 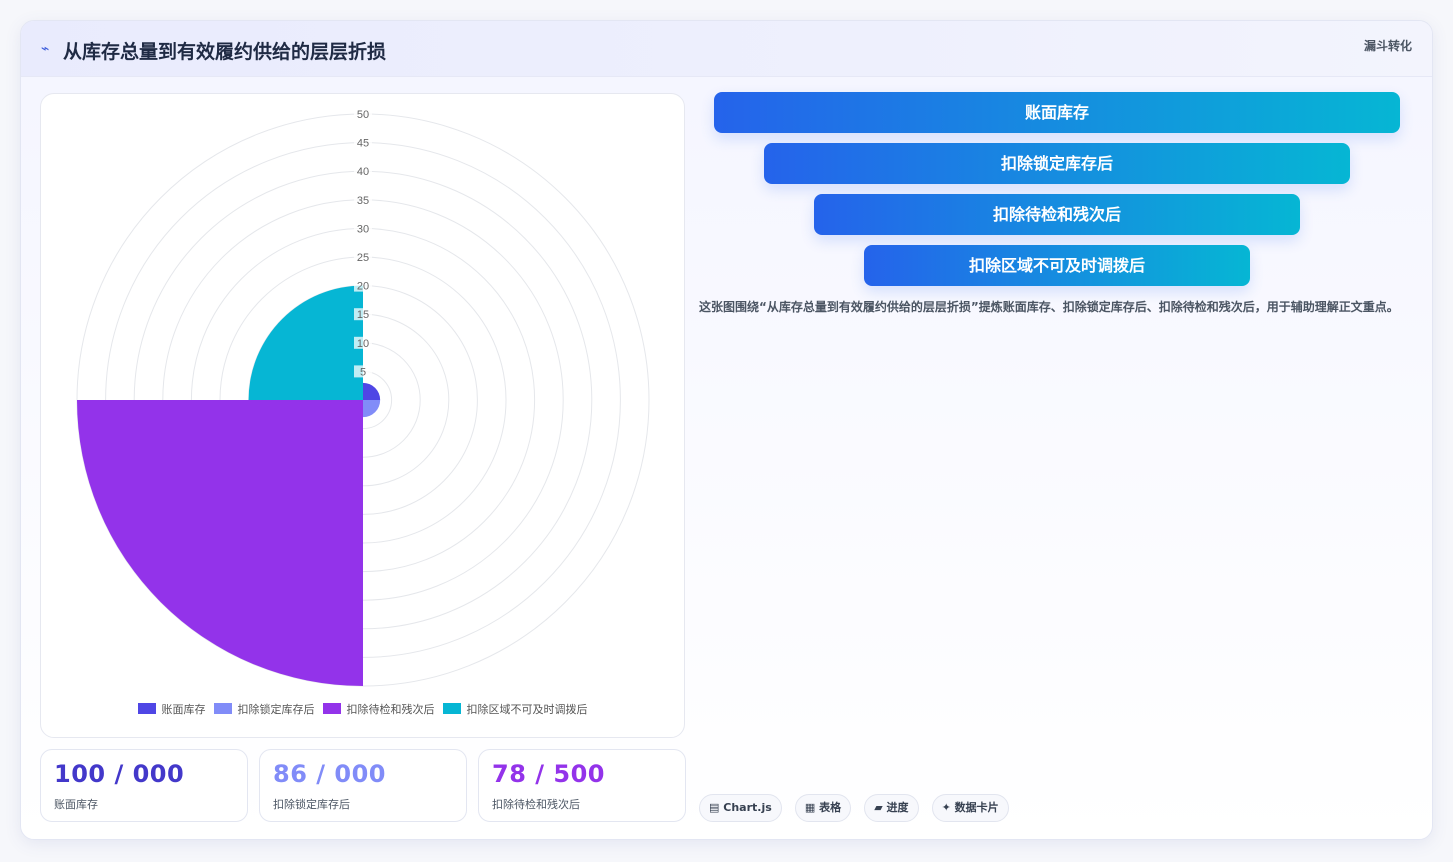 What do you see at coordinates (225, 52) in the screenshot?
I see `card-title: 从库存总量到有效履约供给的层层折损` at bounding box center [225, 52].